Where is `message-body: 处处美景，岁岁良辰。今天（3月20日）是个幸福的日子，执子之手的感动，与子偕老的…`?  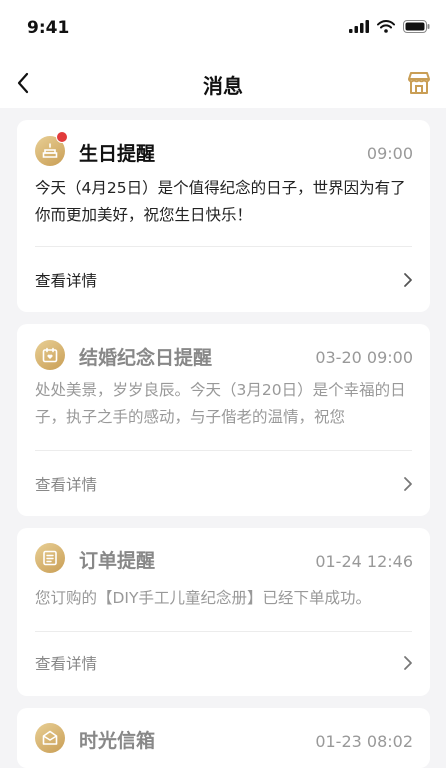
message-body: 处处美景，岁岁良辰。今天（3月20日）是个幸福的日子，执子之手的感动，与子偕老的… is located at coordinates (220, 403).